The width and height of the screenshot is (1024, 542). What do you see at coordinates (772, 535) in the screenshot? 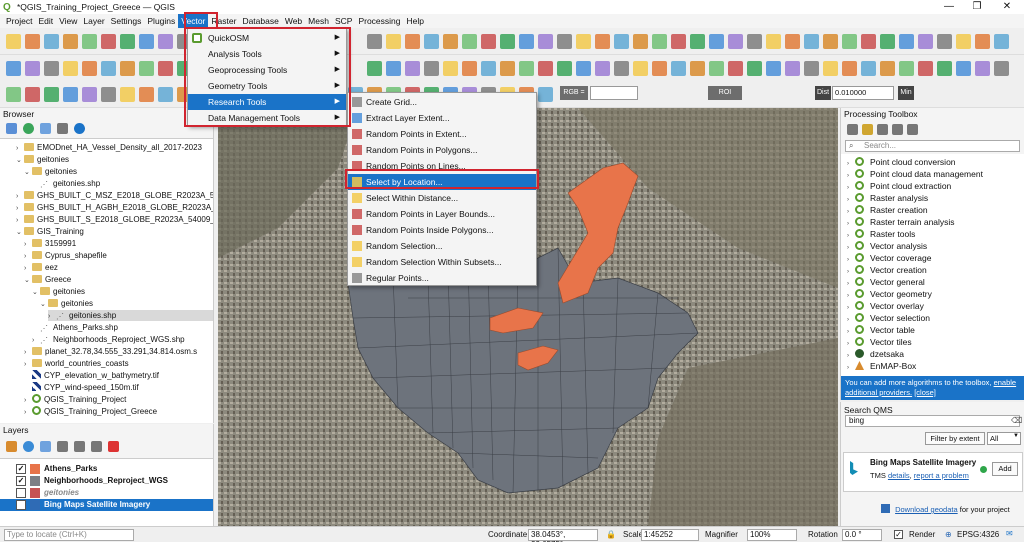
I see `magnifier-input: 100%` at bounding box center [772, 535].